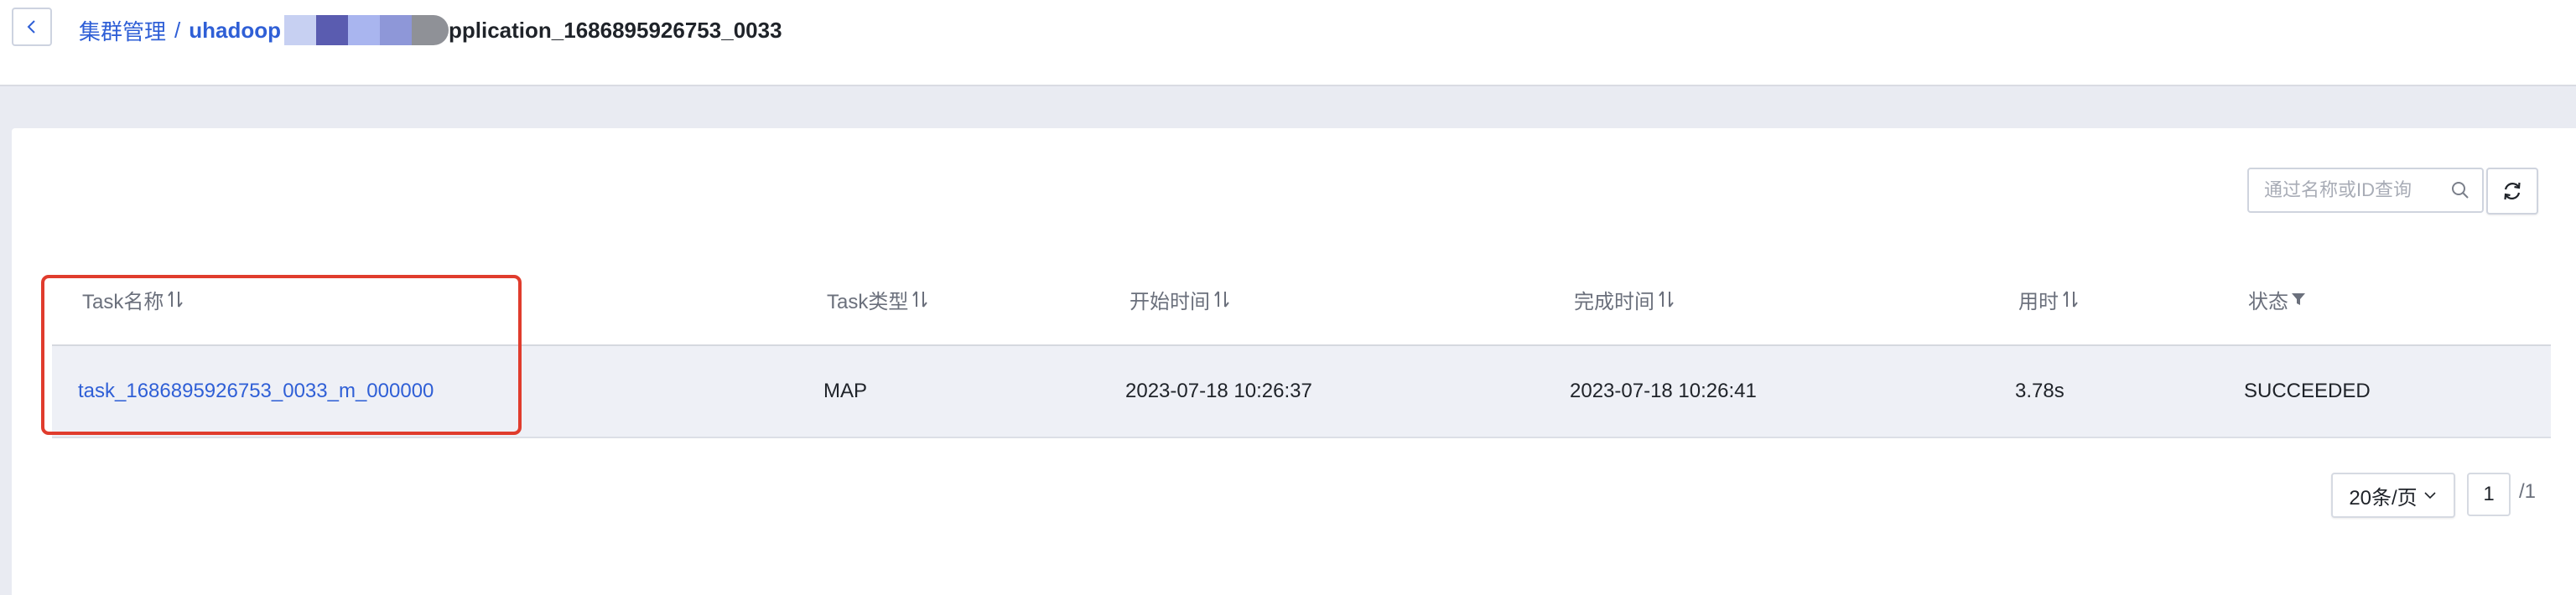 This screenshot has height=595, width=2576. What do you see at coordinates (2298, 299) in the screenshot?
I see `filter-icon` at bounding box center [2298, 299].